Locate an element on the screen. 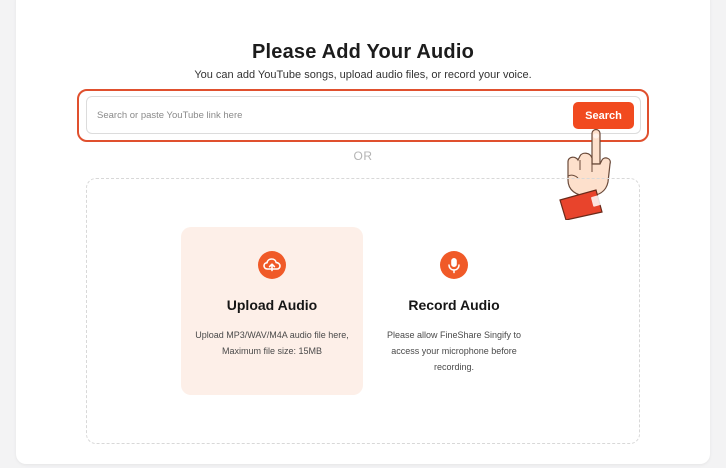  microphone-icon is located at coordinates (454, 265).